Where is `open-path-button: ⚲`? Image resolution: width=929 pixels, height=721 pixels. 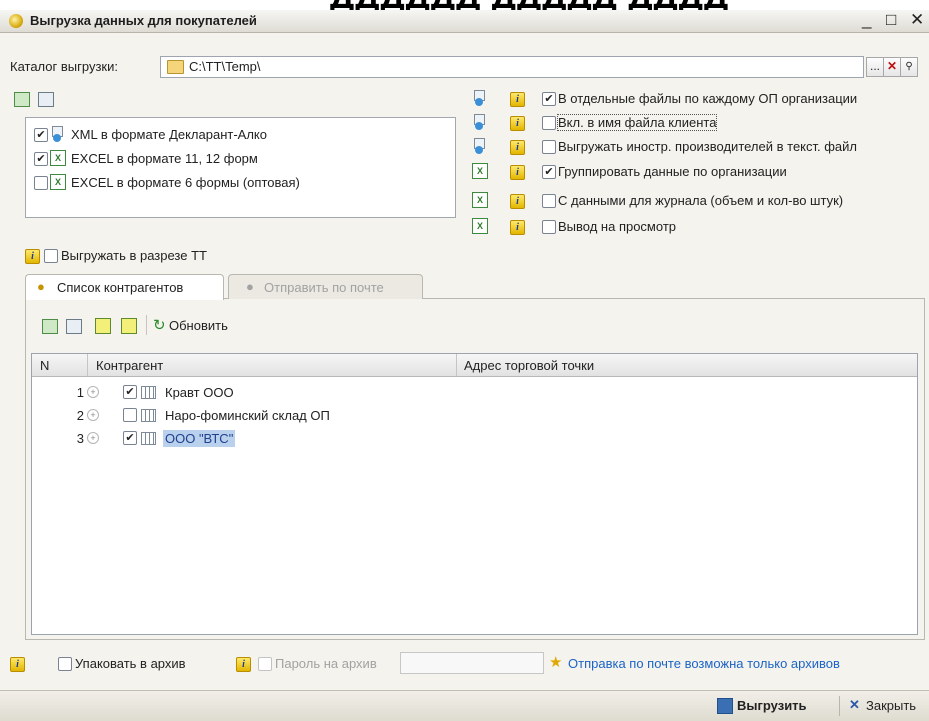
open-path-button: ⚲ is located at coordinates (909, 67).